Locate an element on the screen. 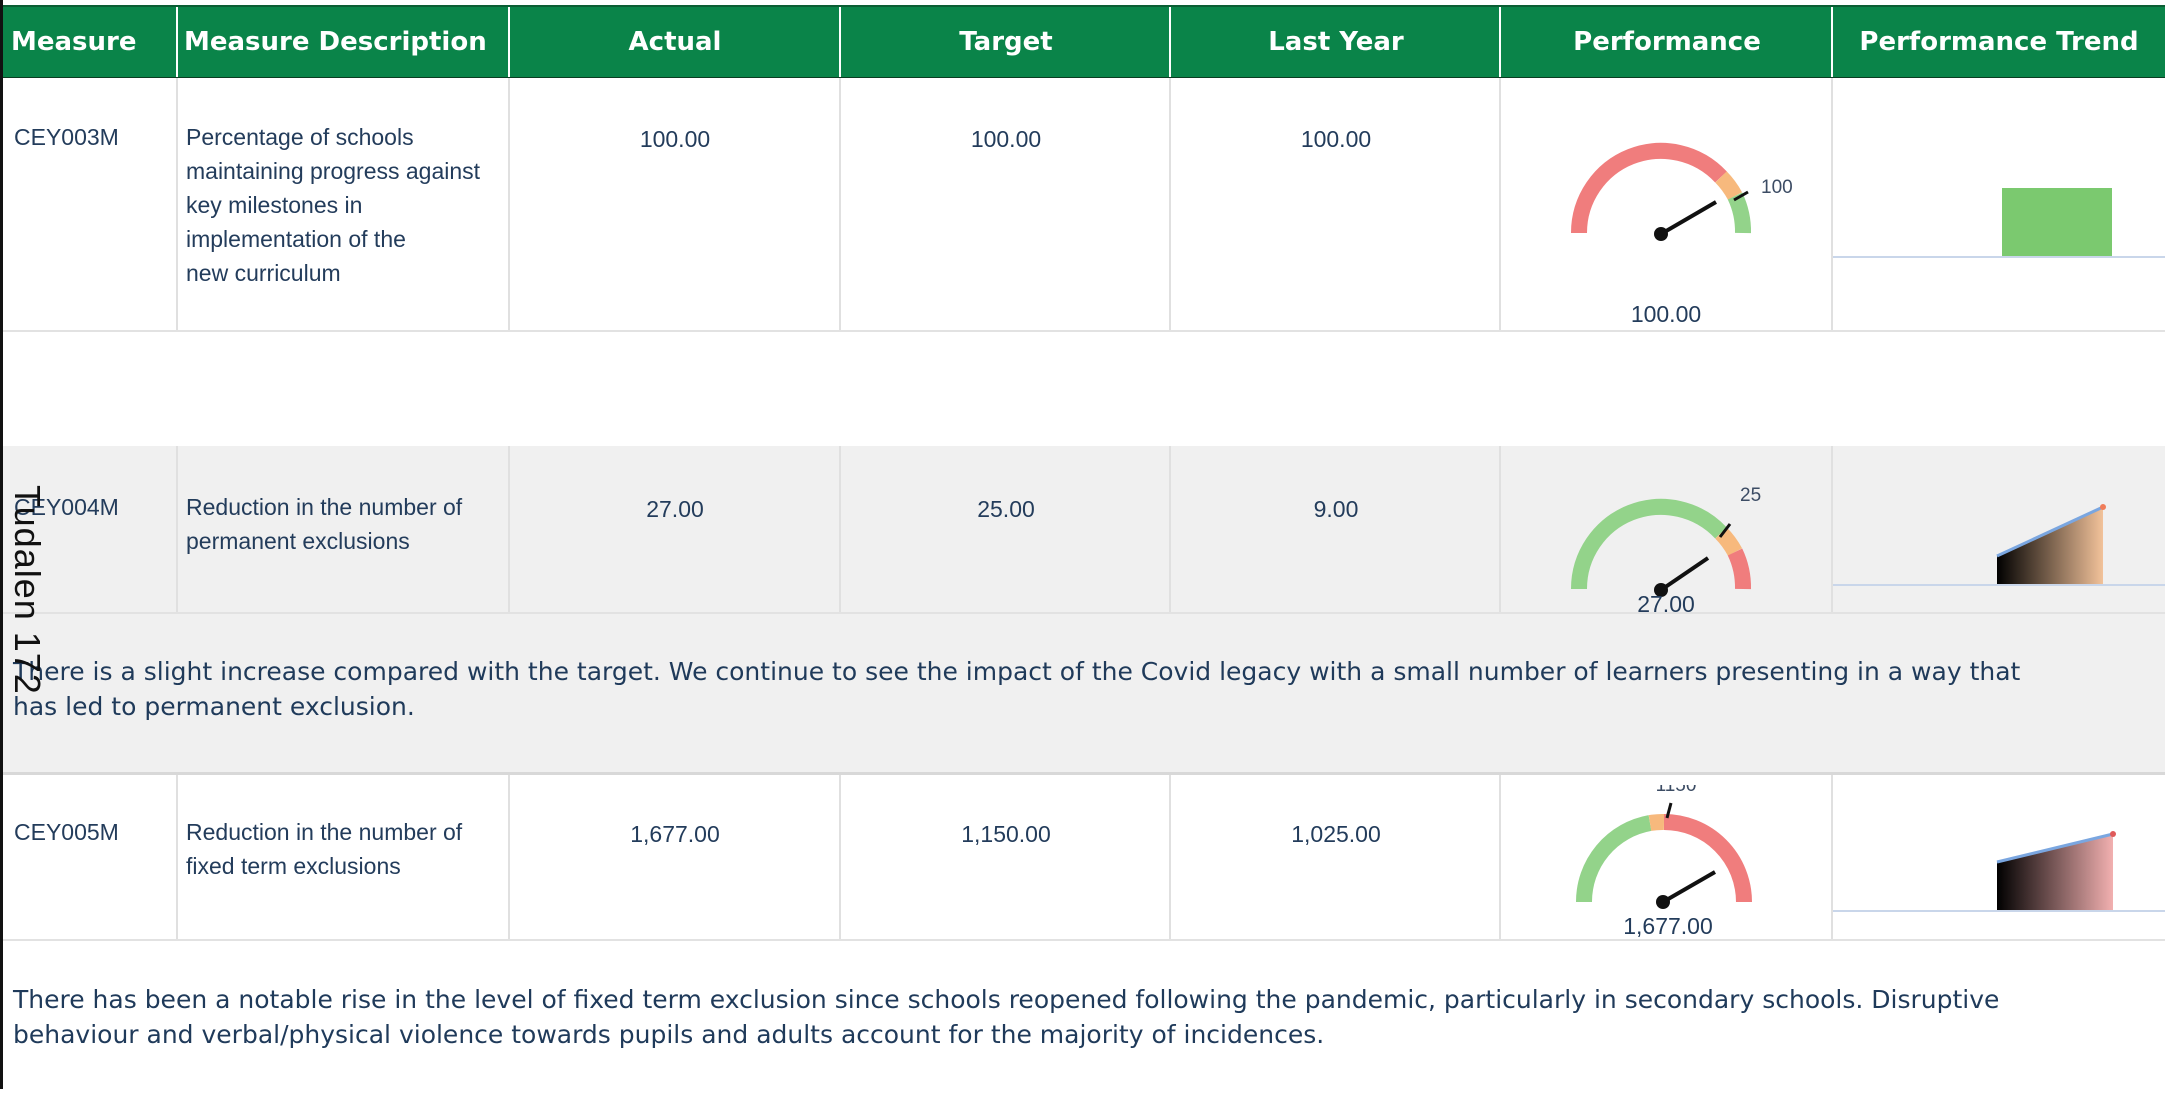  performance-gauge: 100 is located at coordinates (1681, 191).